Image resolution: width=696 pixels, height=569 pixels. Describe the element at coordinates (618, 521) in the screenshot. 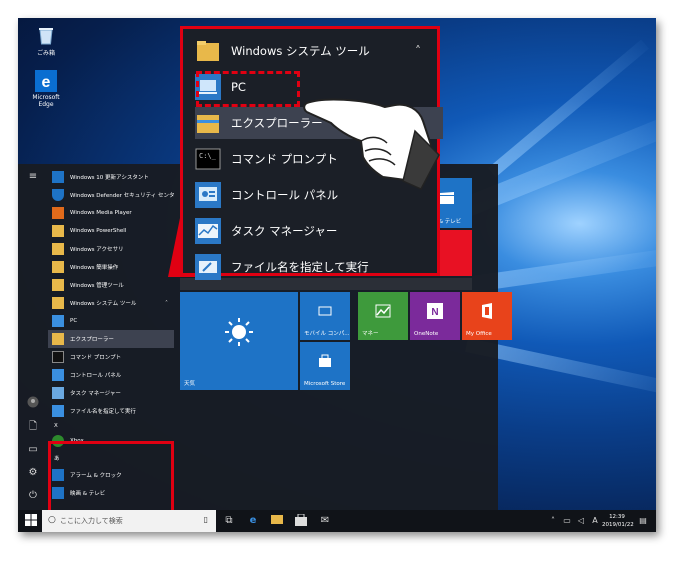

I see `clock: 12:39 2019/01/22` at that location.